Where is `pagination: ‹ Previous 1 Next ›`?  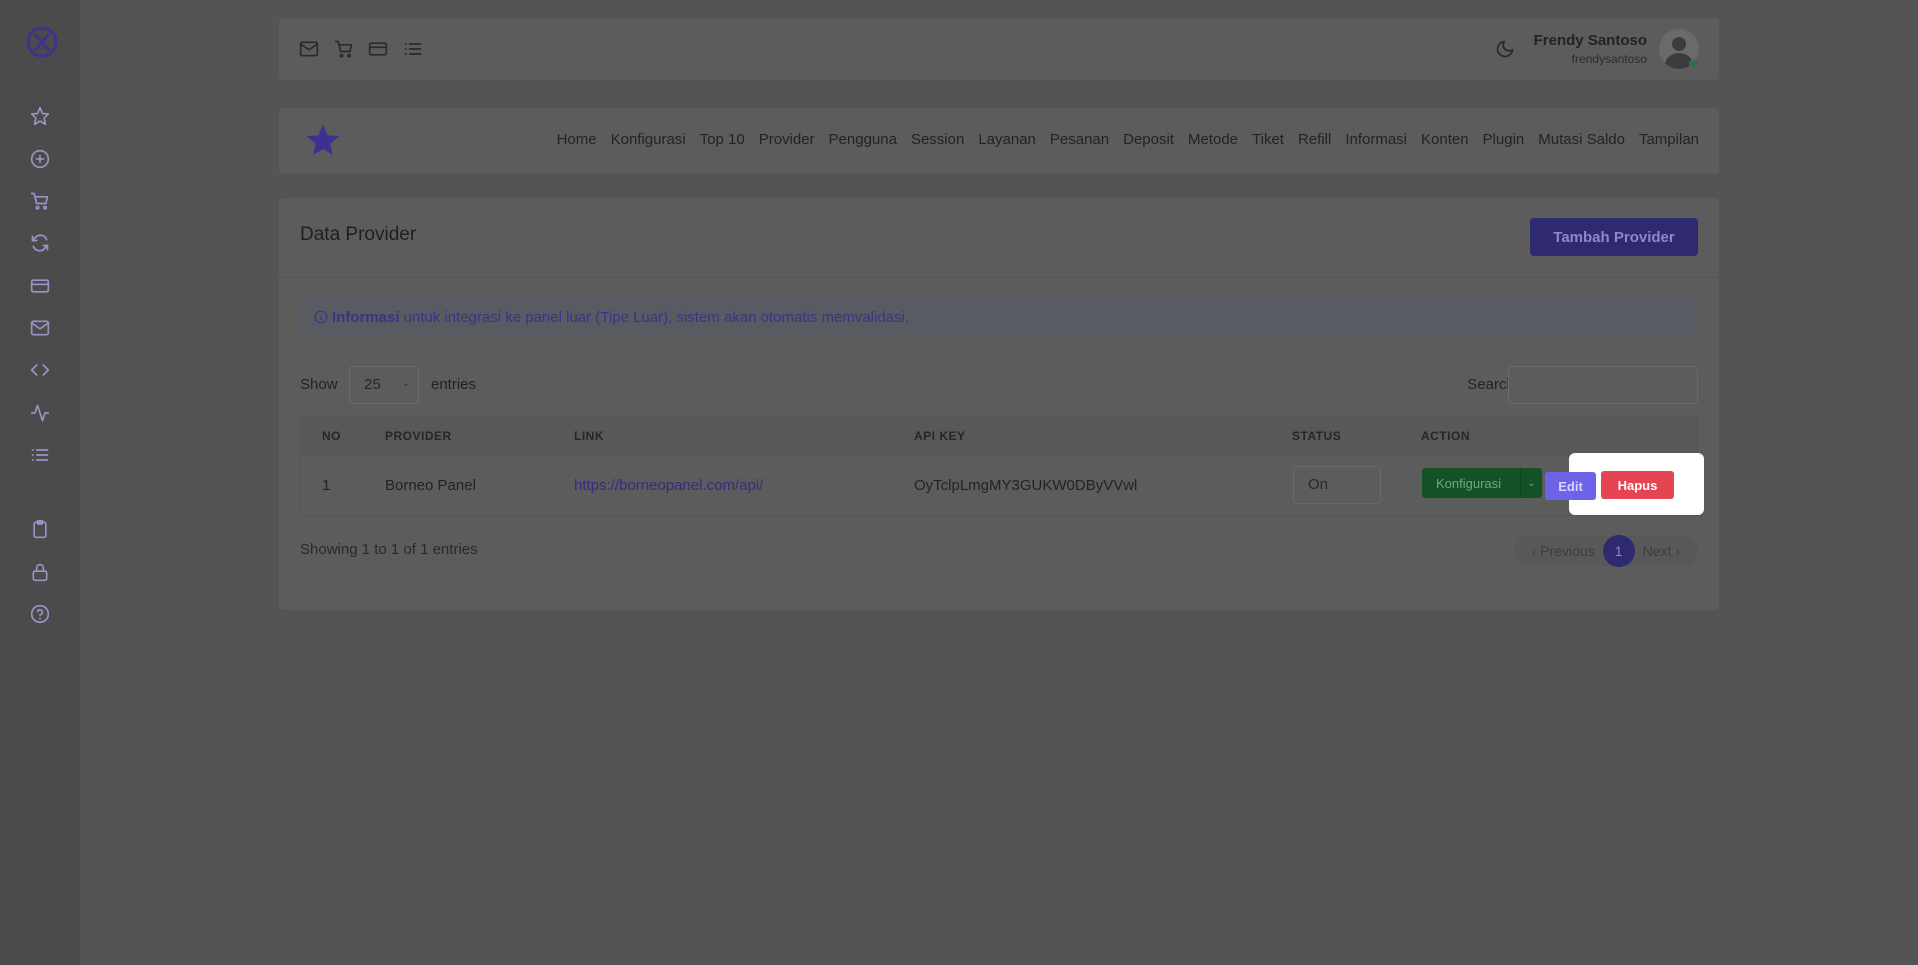 pagination: ‹ Previous 1 Next › is located at coordinates (1605, 551).